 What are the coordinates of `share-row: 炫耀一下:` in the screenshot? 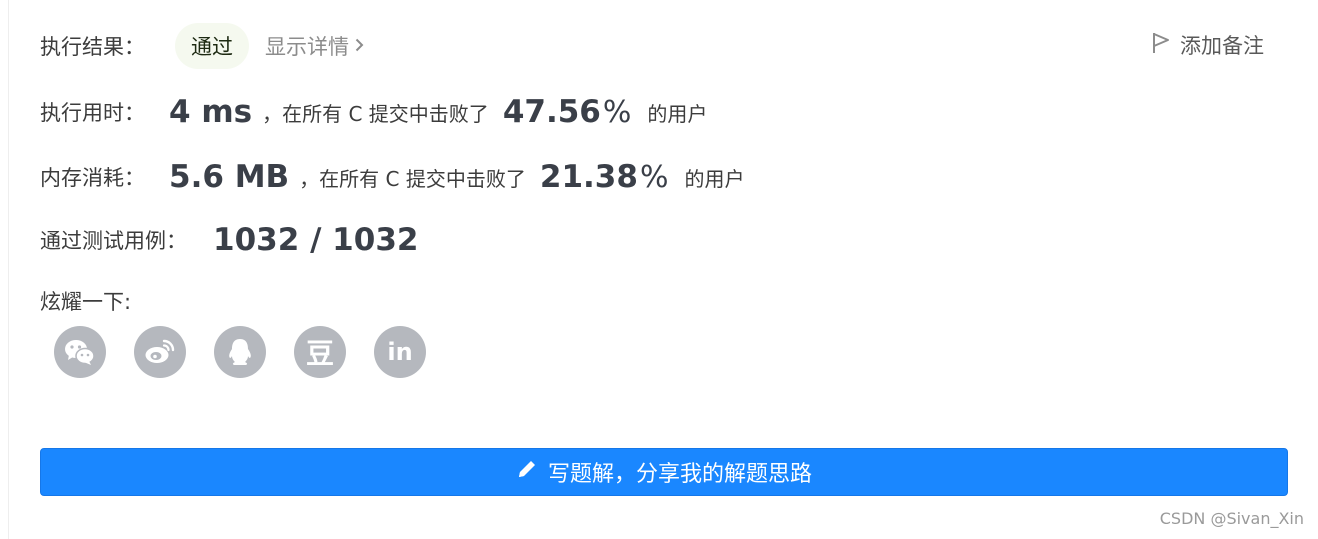 It's located at (85, 301).